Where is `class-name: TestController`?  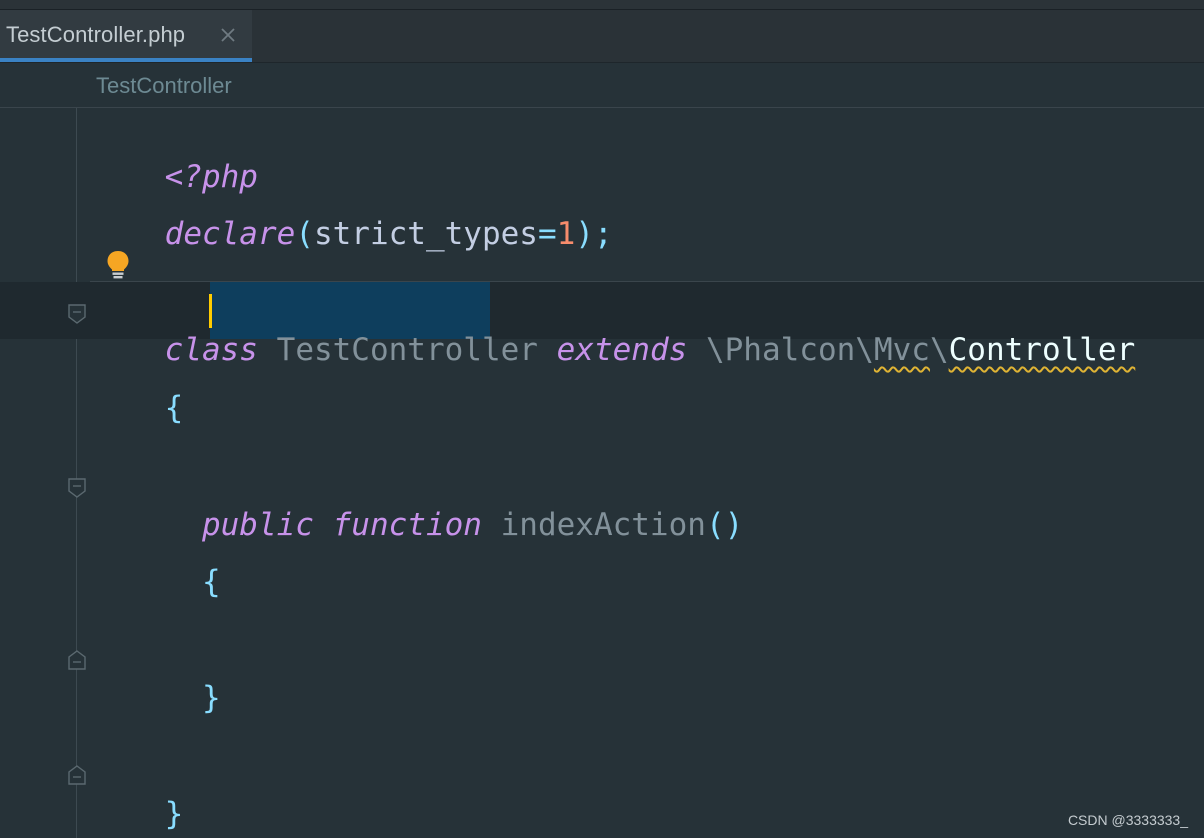 class-name: TestController is located at coordinates (407, 350).